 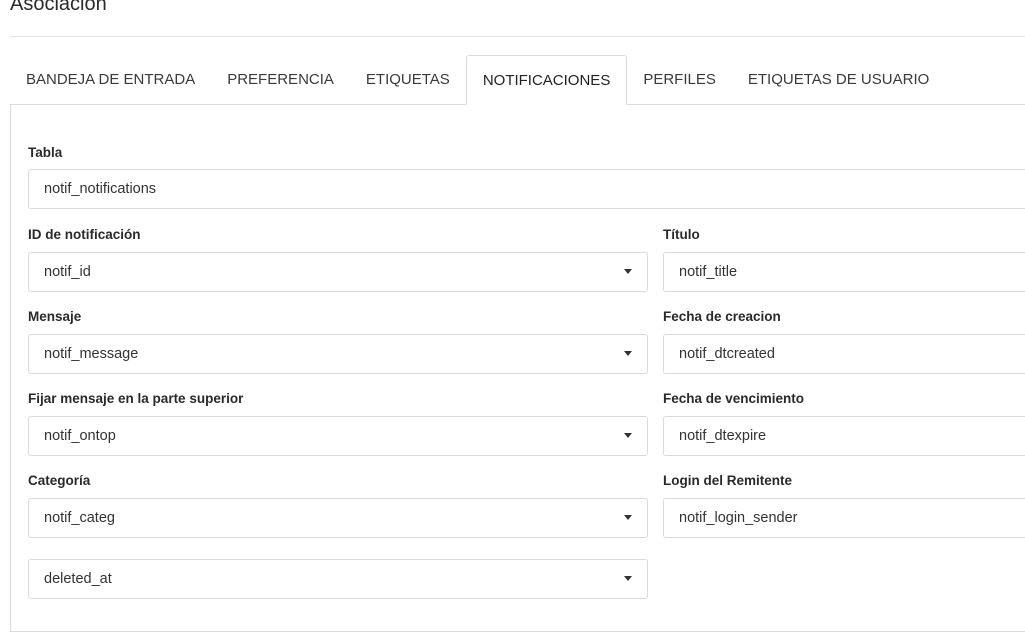 I want to click on title-divider, so click(x=517, y=36).